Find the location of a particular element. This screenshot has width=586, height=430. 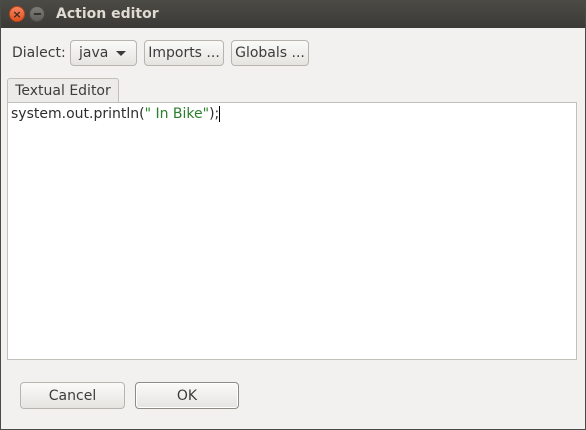

cancel-button: Cancel is located at coordinates (72, 395).